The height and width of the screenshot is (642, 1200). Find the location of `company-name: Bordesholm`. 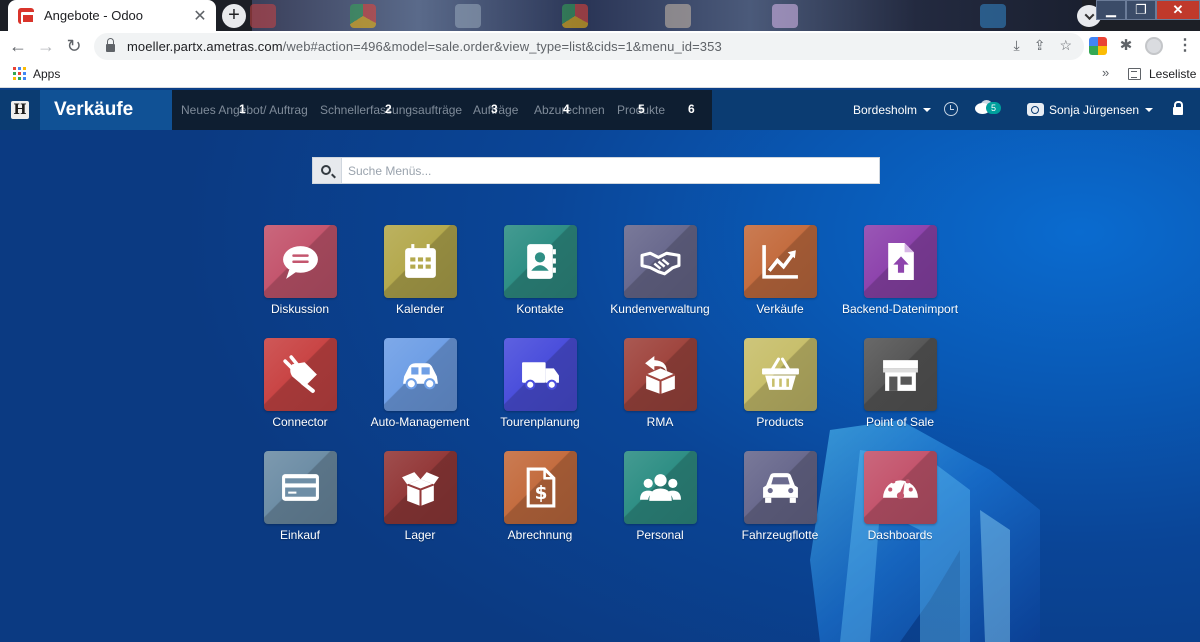

company-name: Bordesholm is located at coordinates (885, 110).